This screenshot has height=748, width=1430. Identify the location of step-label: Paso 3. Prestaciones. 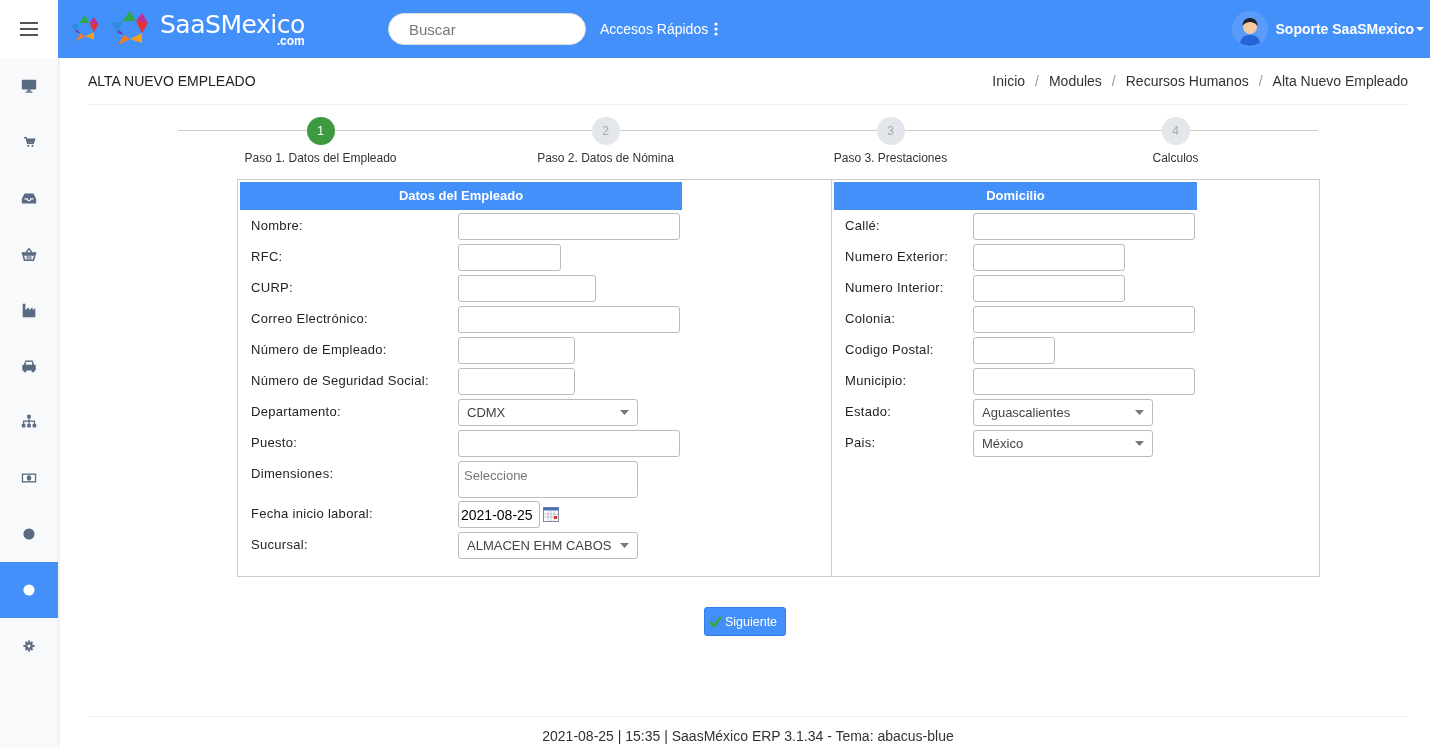
(890, 158).